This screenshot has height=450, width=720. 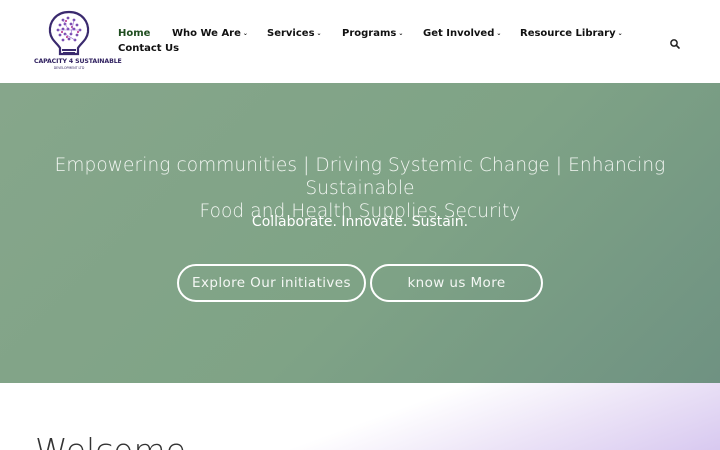 What do you see at coordinates (110, 440) in the screenshot?
I see `welcome-heading: Welcome` at bounding box center [110, 440].